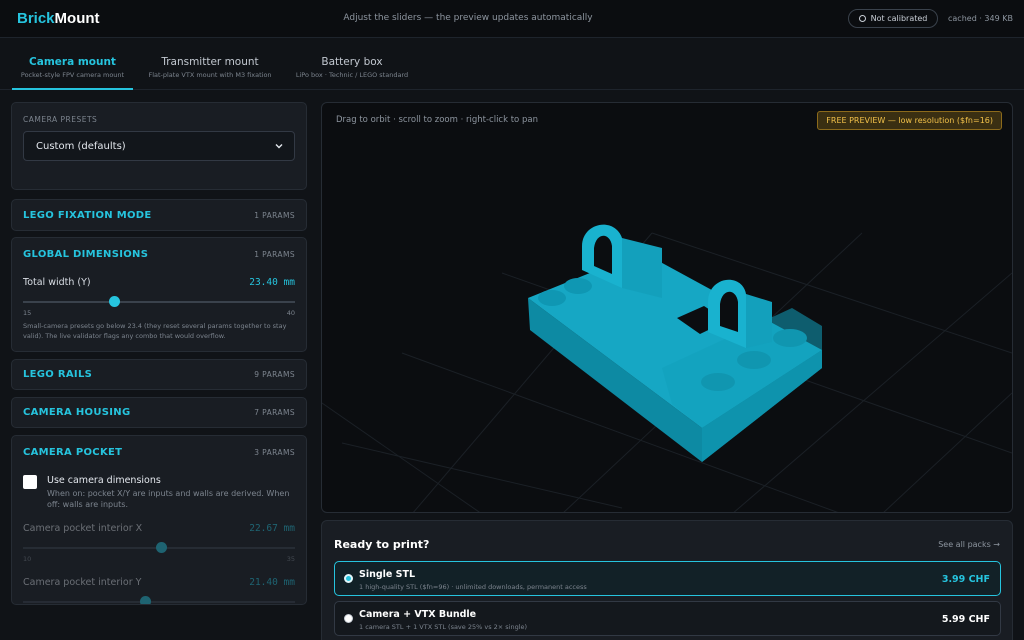 The height and width of the screenshot is (640, 1024). I want to click on camera-presets-panel: CAMERA PRESETS Custom (defaults), so click(159, 146).